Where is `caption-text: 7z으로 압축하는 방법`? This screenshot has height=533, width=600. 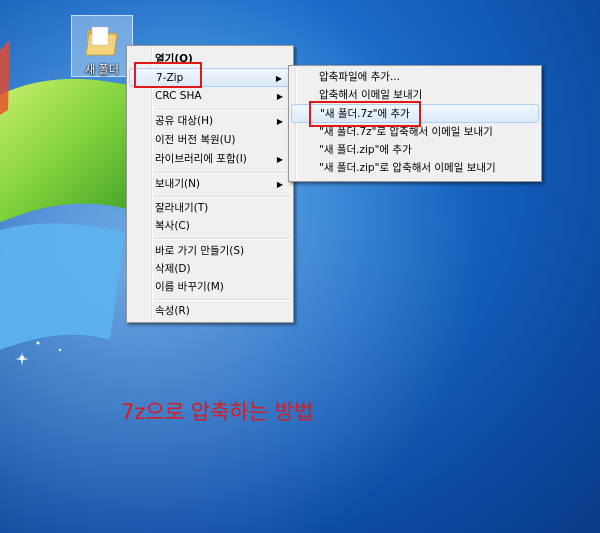
caption-text: 7z으로 압축하는 방법 is located at coordinates (217, 412).